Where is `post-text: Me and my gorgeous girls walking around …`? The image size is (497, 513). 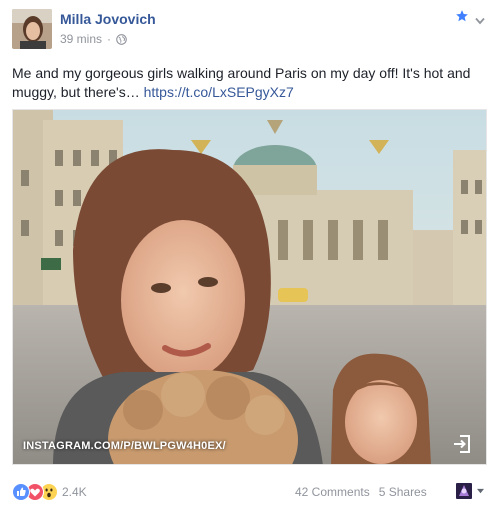 post-text: Me and my gorgeous girls walking around … is located at coordinates (248, 83).